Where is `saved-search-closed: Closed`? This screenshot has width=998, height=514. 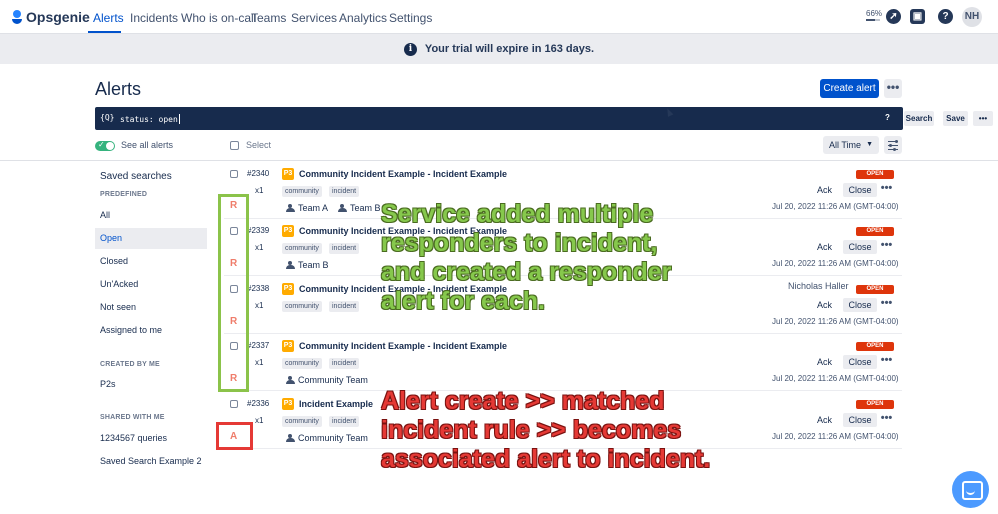
saved-search-closed: Closed is located at coordinates (151, 261).